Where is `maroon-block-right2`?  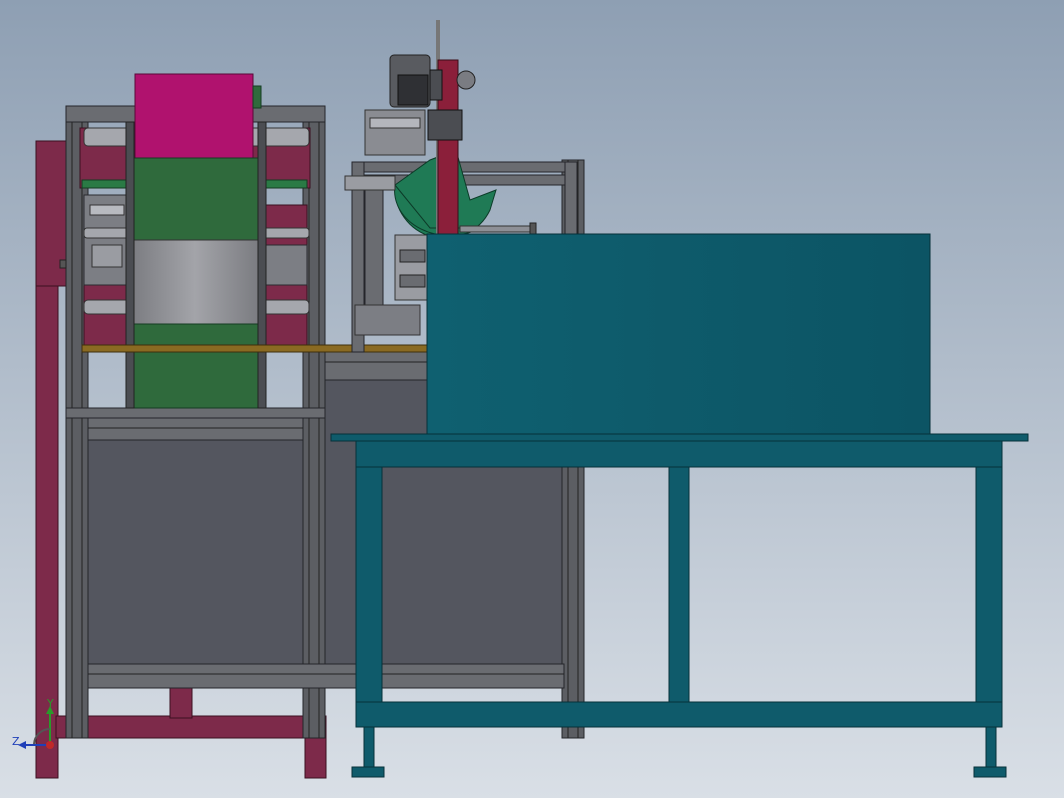
maroon-block-right2 is located at coordinates (286, 315).